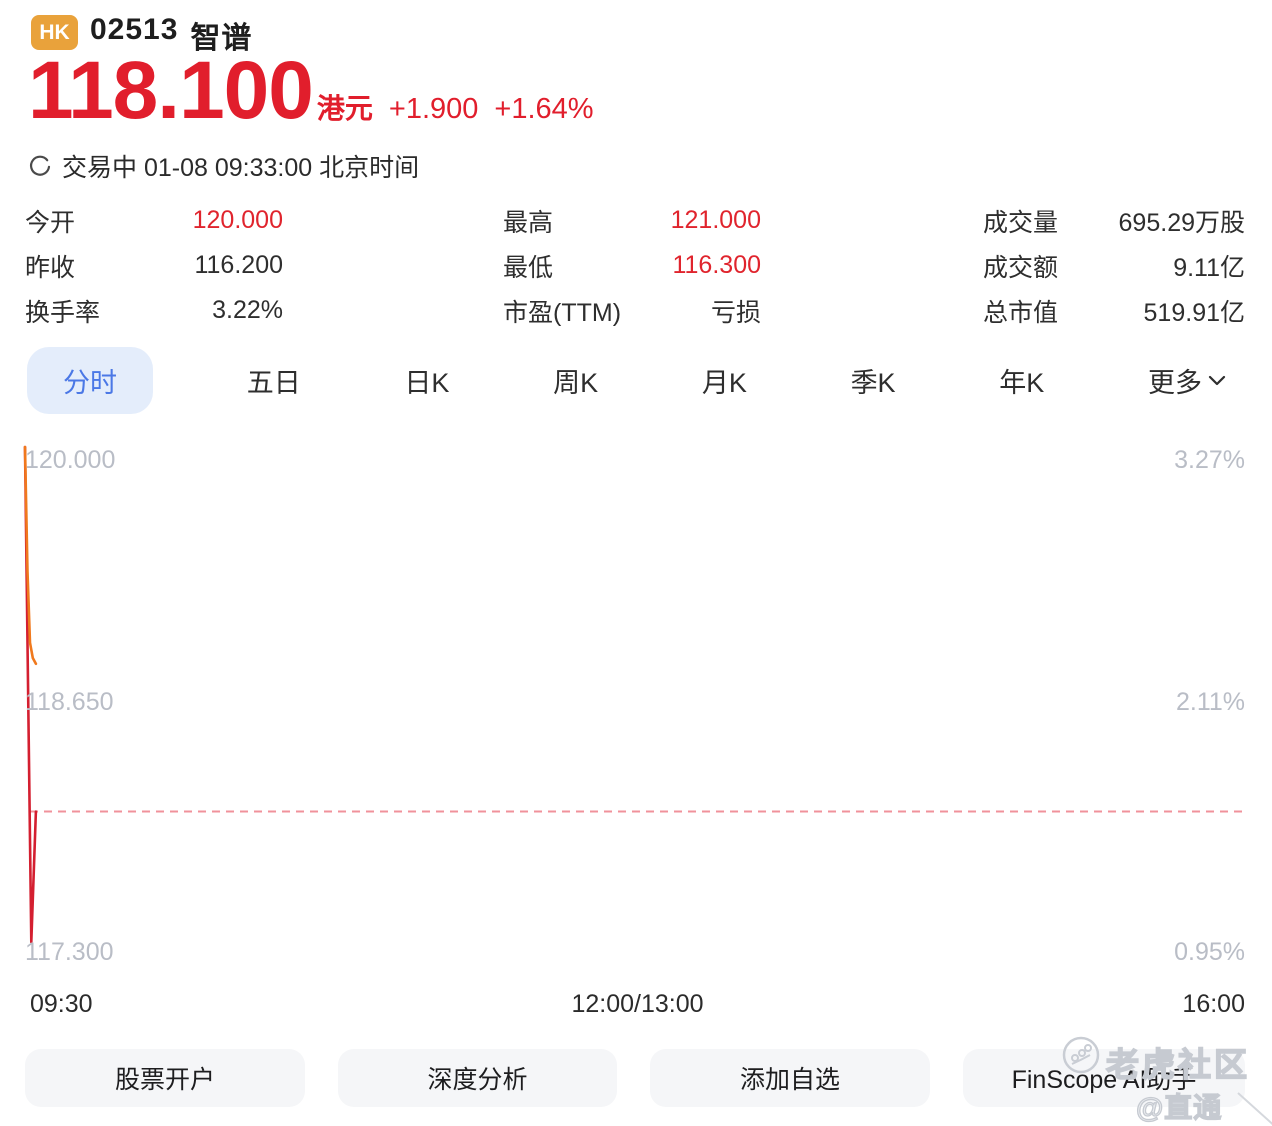 This screenshot has height=1126, width=1272. Describe the element at coordinates (1194, 312) in the screenshot. I see `stat-value: 519.91亿` at that location.